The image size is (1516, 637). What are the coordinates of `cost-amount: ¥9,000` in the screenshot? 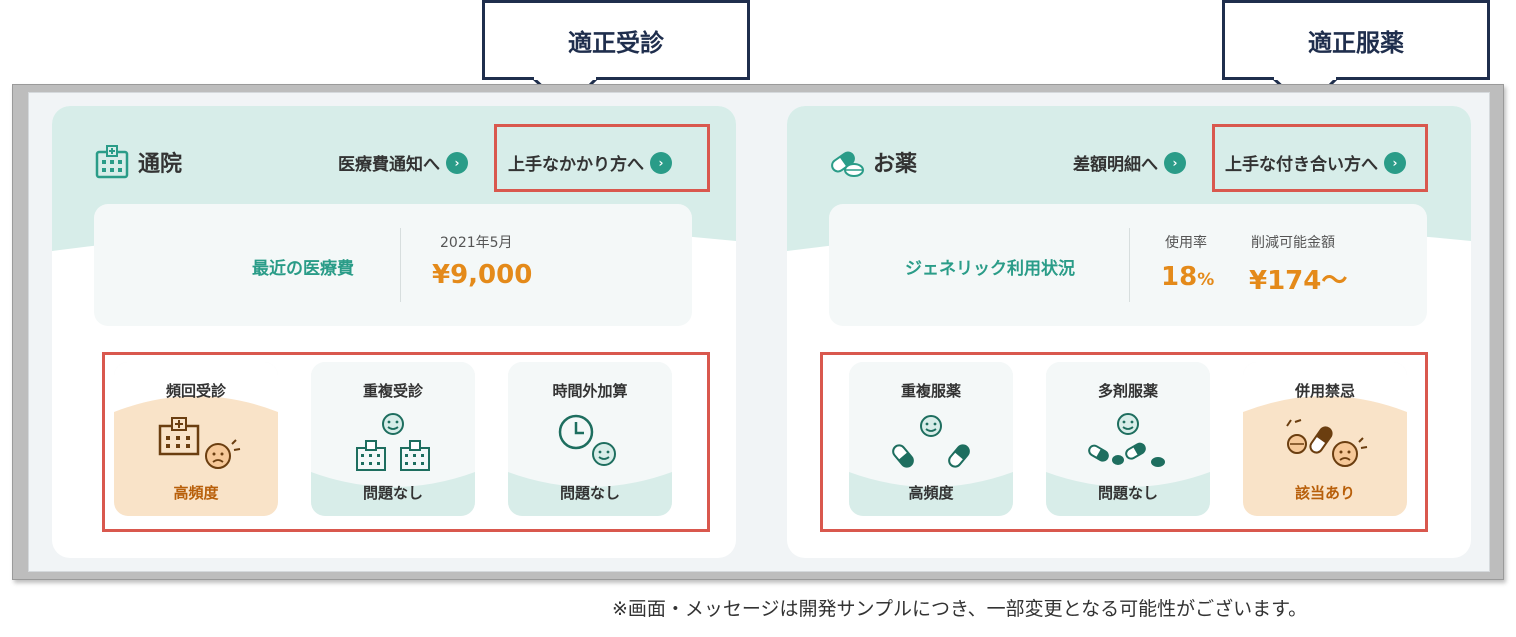 It's located at (482, 275).